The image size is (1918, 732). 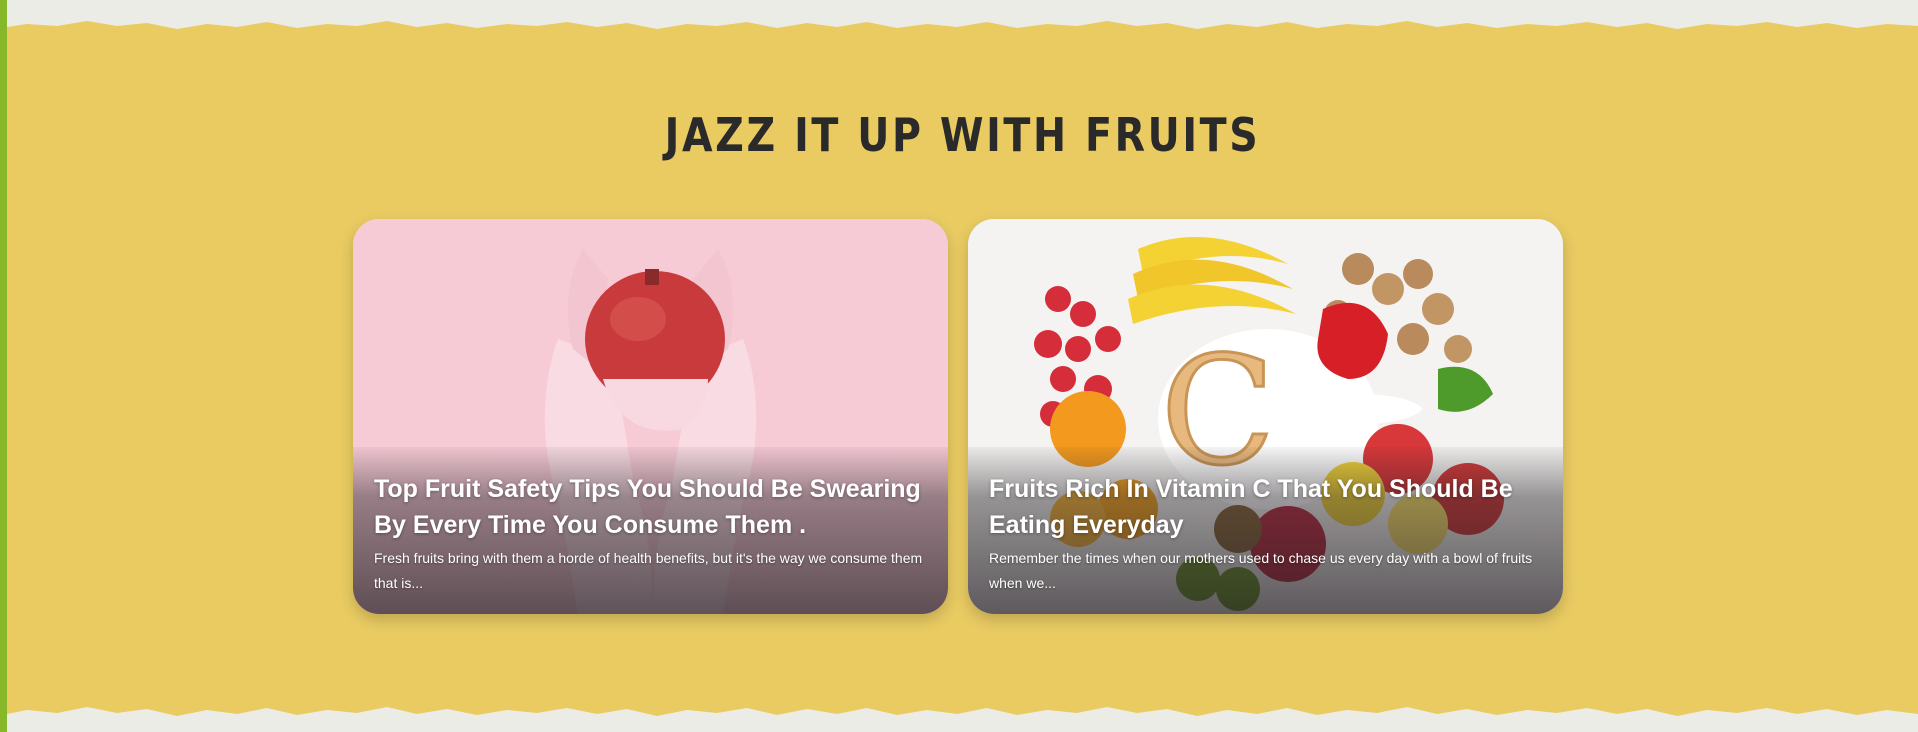 I want to click on left-accent-bar, so click(x=3, y=366).